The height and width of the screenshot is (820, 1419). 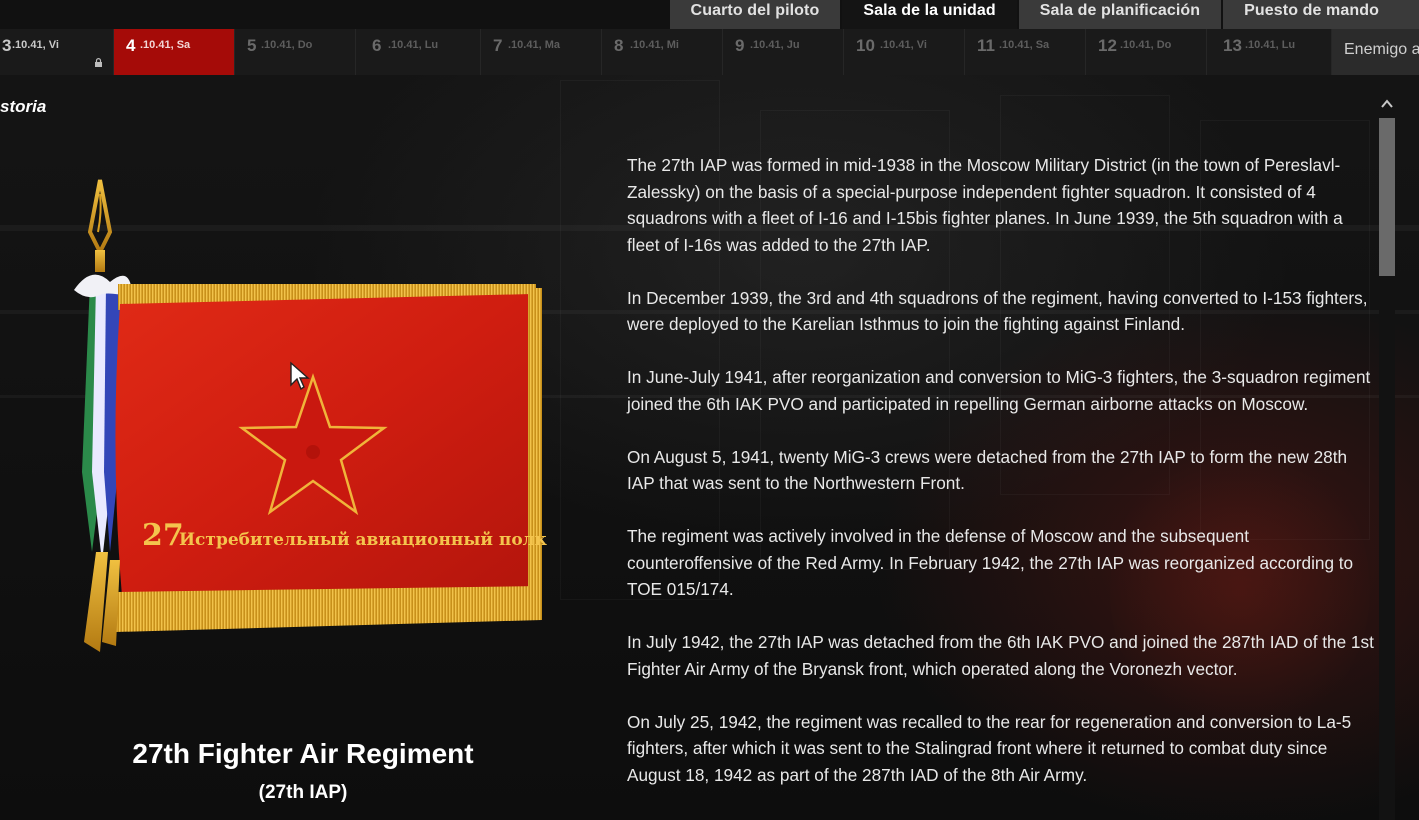 I want to click on day-11: 11 .10.41, Sa, so click(x=1025, y=52).